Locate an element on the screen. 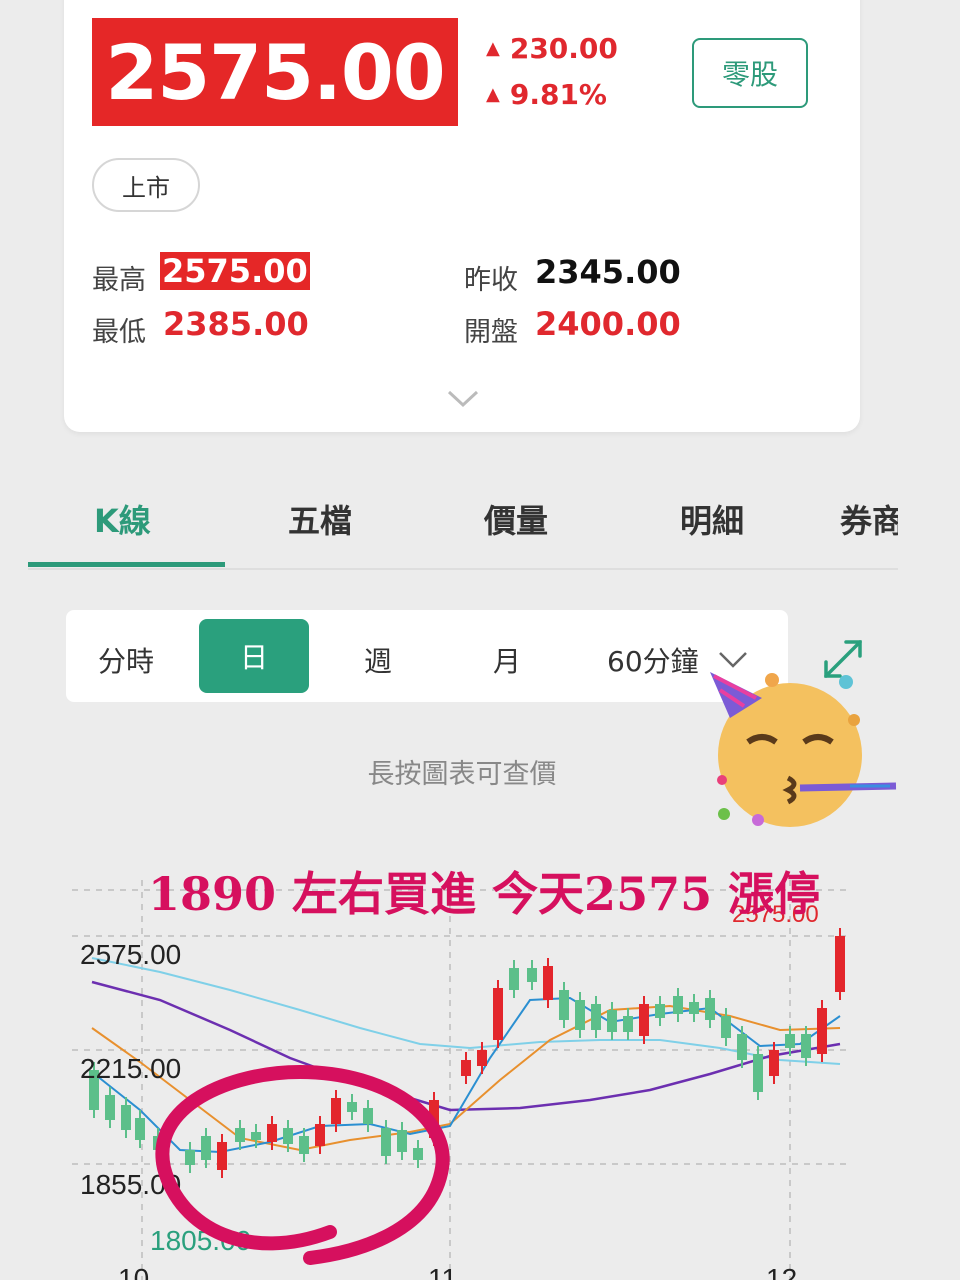  tab-active-indicator is located at coordinates (126, 564).